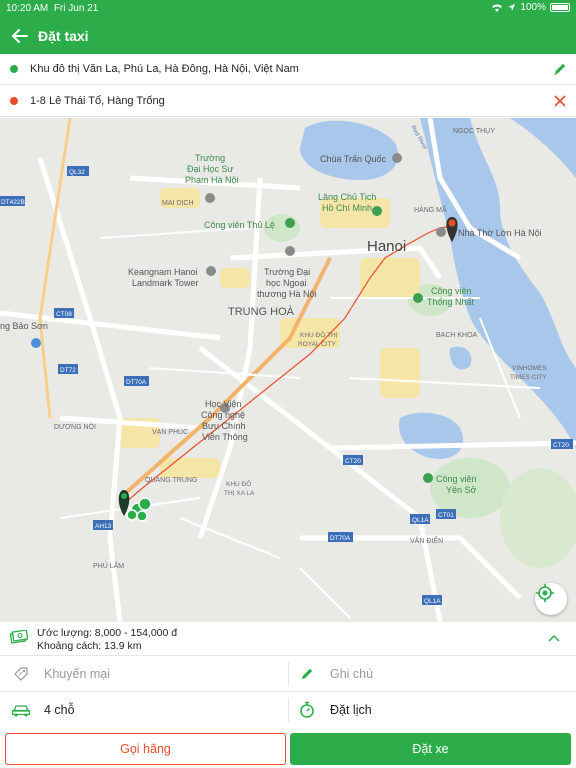 The width and height of the screenshot is (576, 768). Describe the element at coordinates (456, 479) in the screenshot. I see `label-yen-so-1: Công viên` at that location.